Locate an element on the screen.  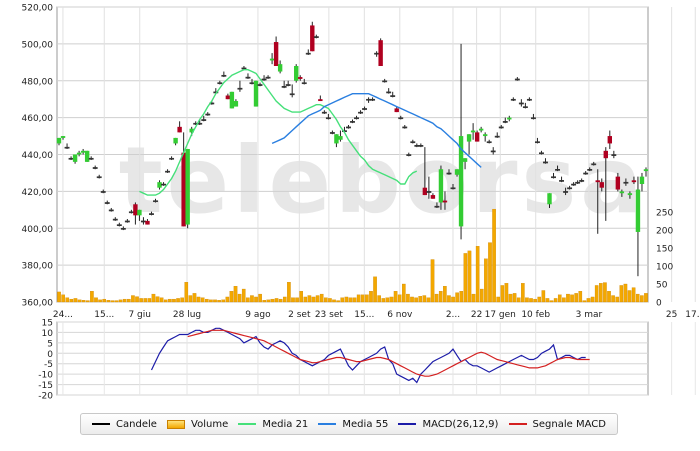
x-tick-label: 25 is located at coordinates (671, 315).